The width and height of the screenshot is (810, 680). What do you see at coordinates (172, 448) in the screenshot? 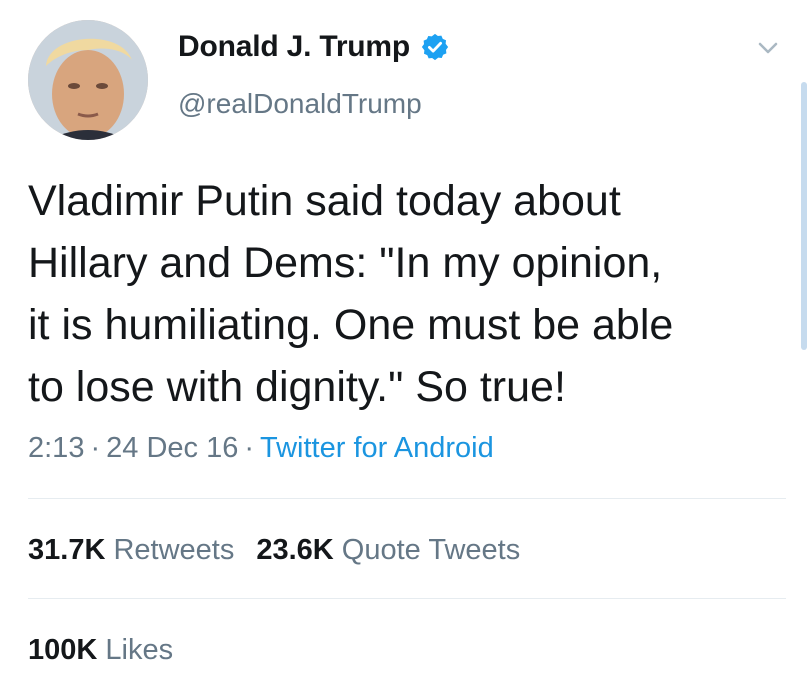
I see `tweet-date: 24 Dec 16` at bounding box center [172, 448].